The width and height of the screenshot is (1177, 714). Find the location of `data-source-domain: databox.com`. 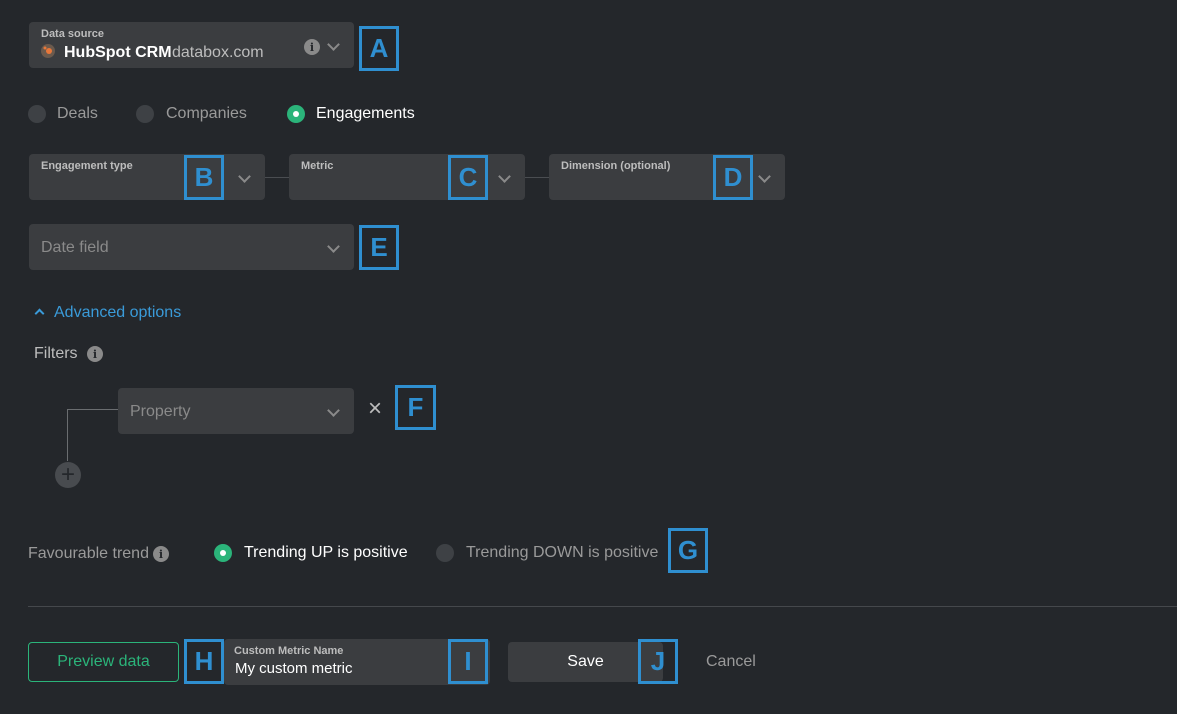

data-source-domain: databox.com is located at coordinates (218, 52).